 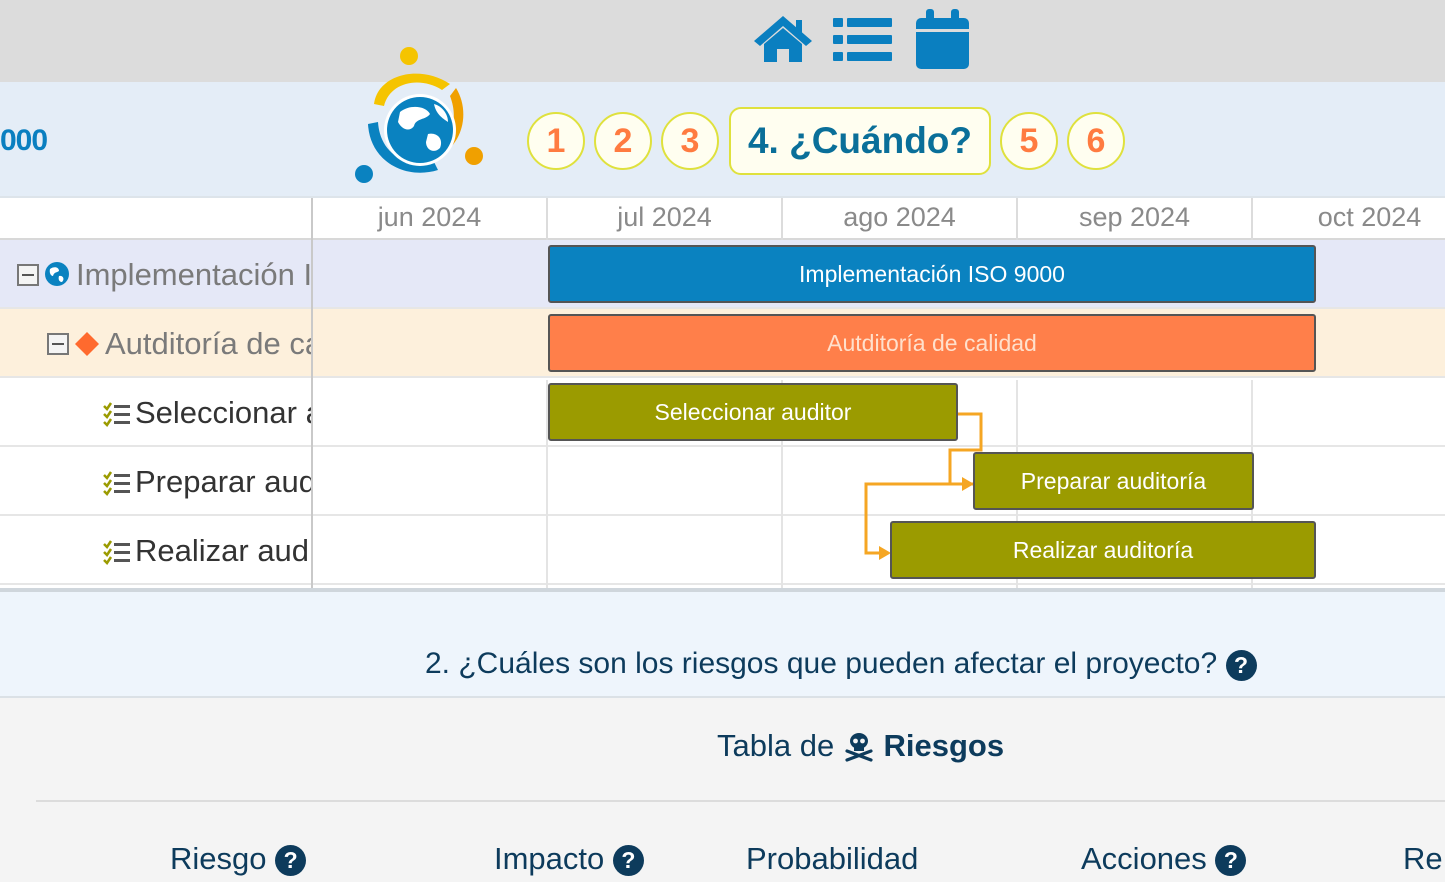 What do you see at coordinates (623, 141) in the screenshot?
I see `step-2-button: 2` at bounding box center [623, 141].